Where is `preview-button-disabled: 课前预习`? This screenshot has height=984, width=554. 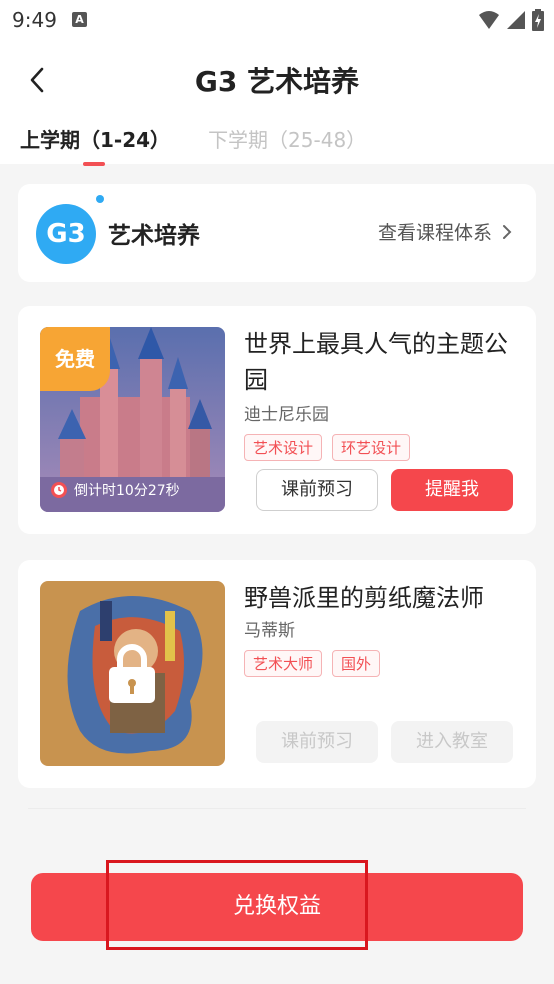
preview-button-disabled: 课前预习 is located at coordinates (317, 742).